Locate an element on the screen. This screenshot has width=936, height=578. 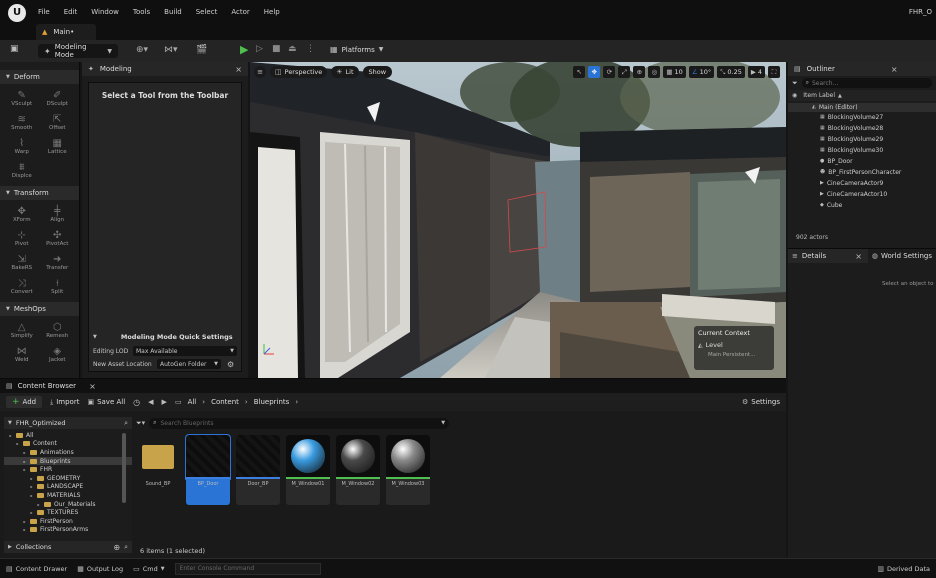
menu-file: File is located at coordinates (44, 12).